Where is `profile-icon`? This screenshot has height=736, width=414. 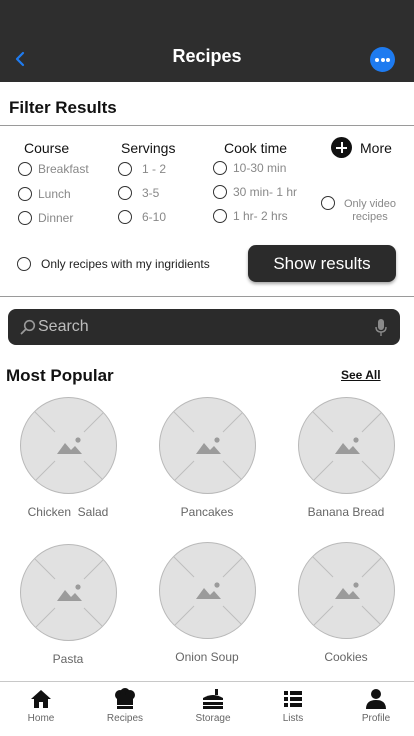 profile-icon is located at coordinates (376, 699).